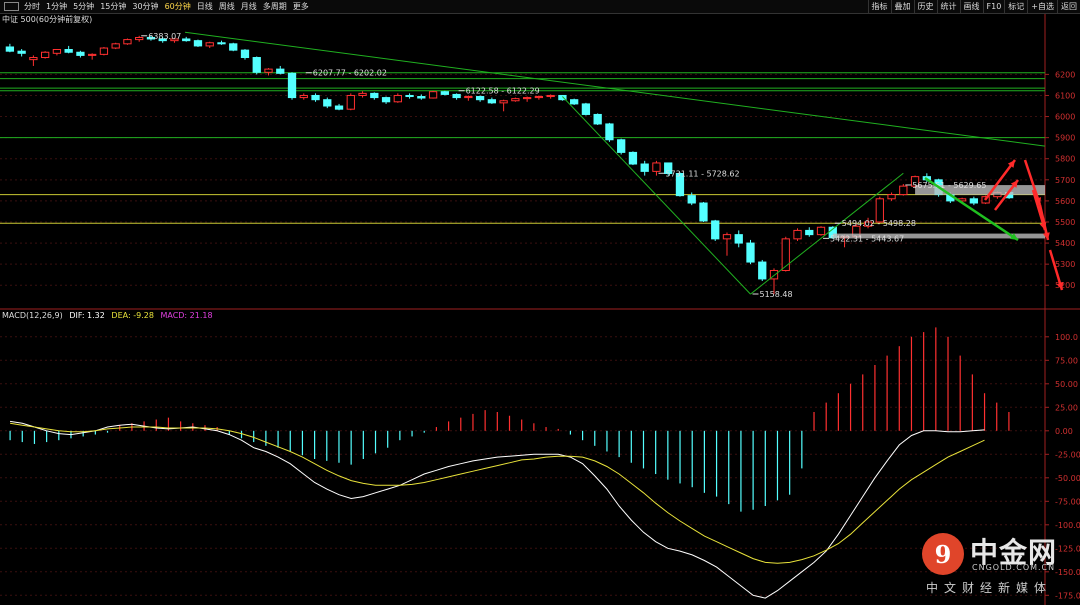  Describe the element at coordinates (879, 223) in the screenshot. I see `price-annotation: 5494.02 - 5498.28` at that location.